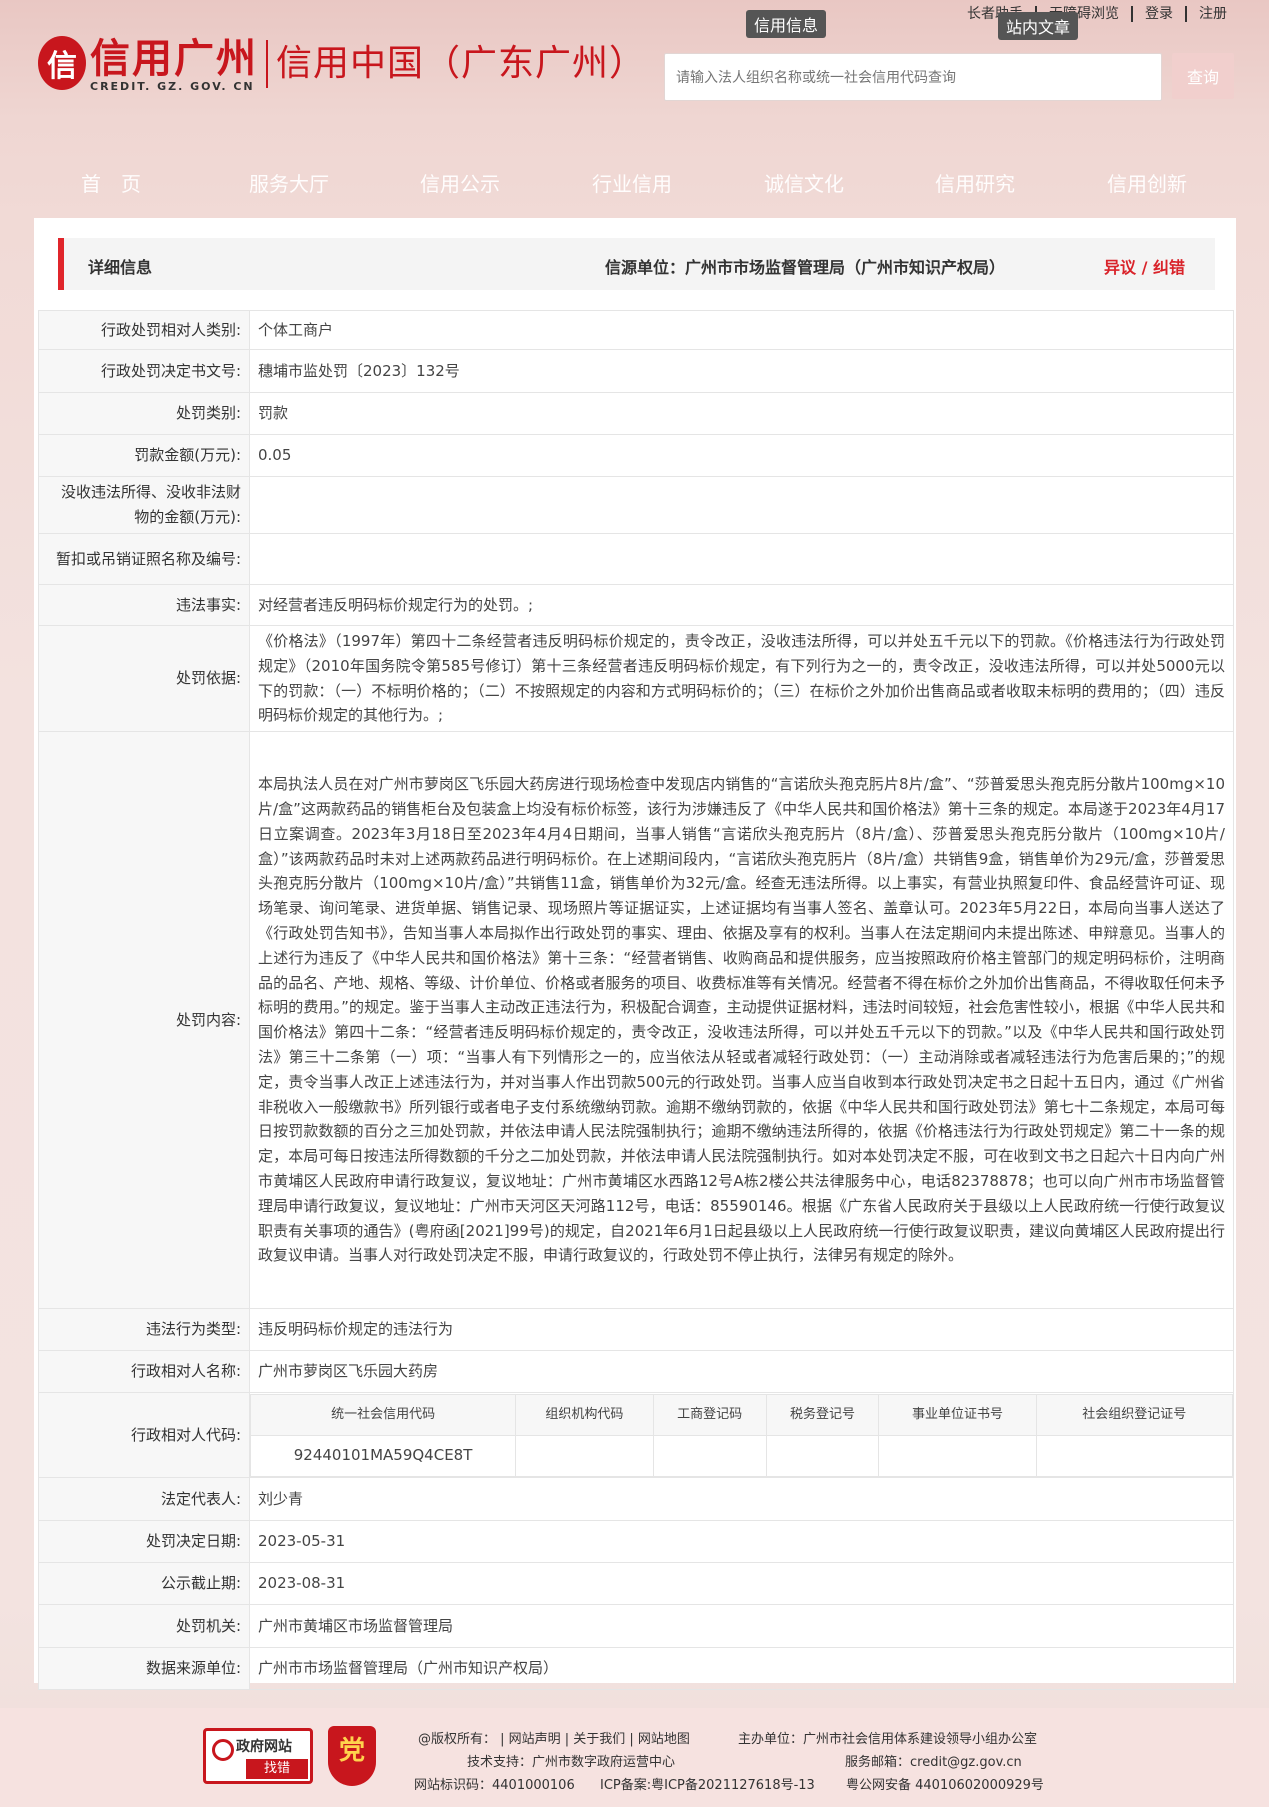 Image resolution: width=1269 pixels, height=1807 pixels. Describe the element at coordinates (554, 1737) in the screenshot. I see `footer-links: @版权所有： | 网站声明 | 关于我们 | 网站地图` at that location.